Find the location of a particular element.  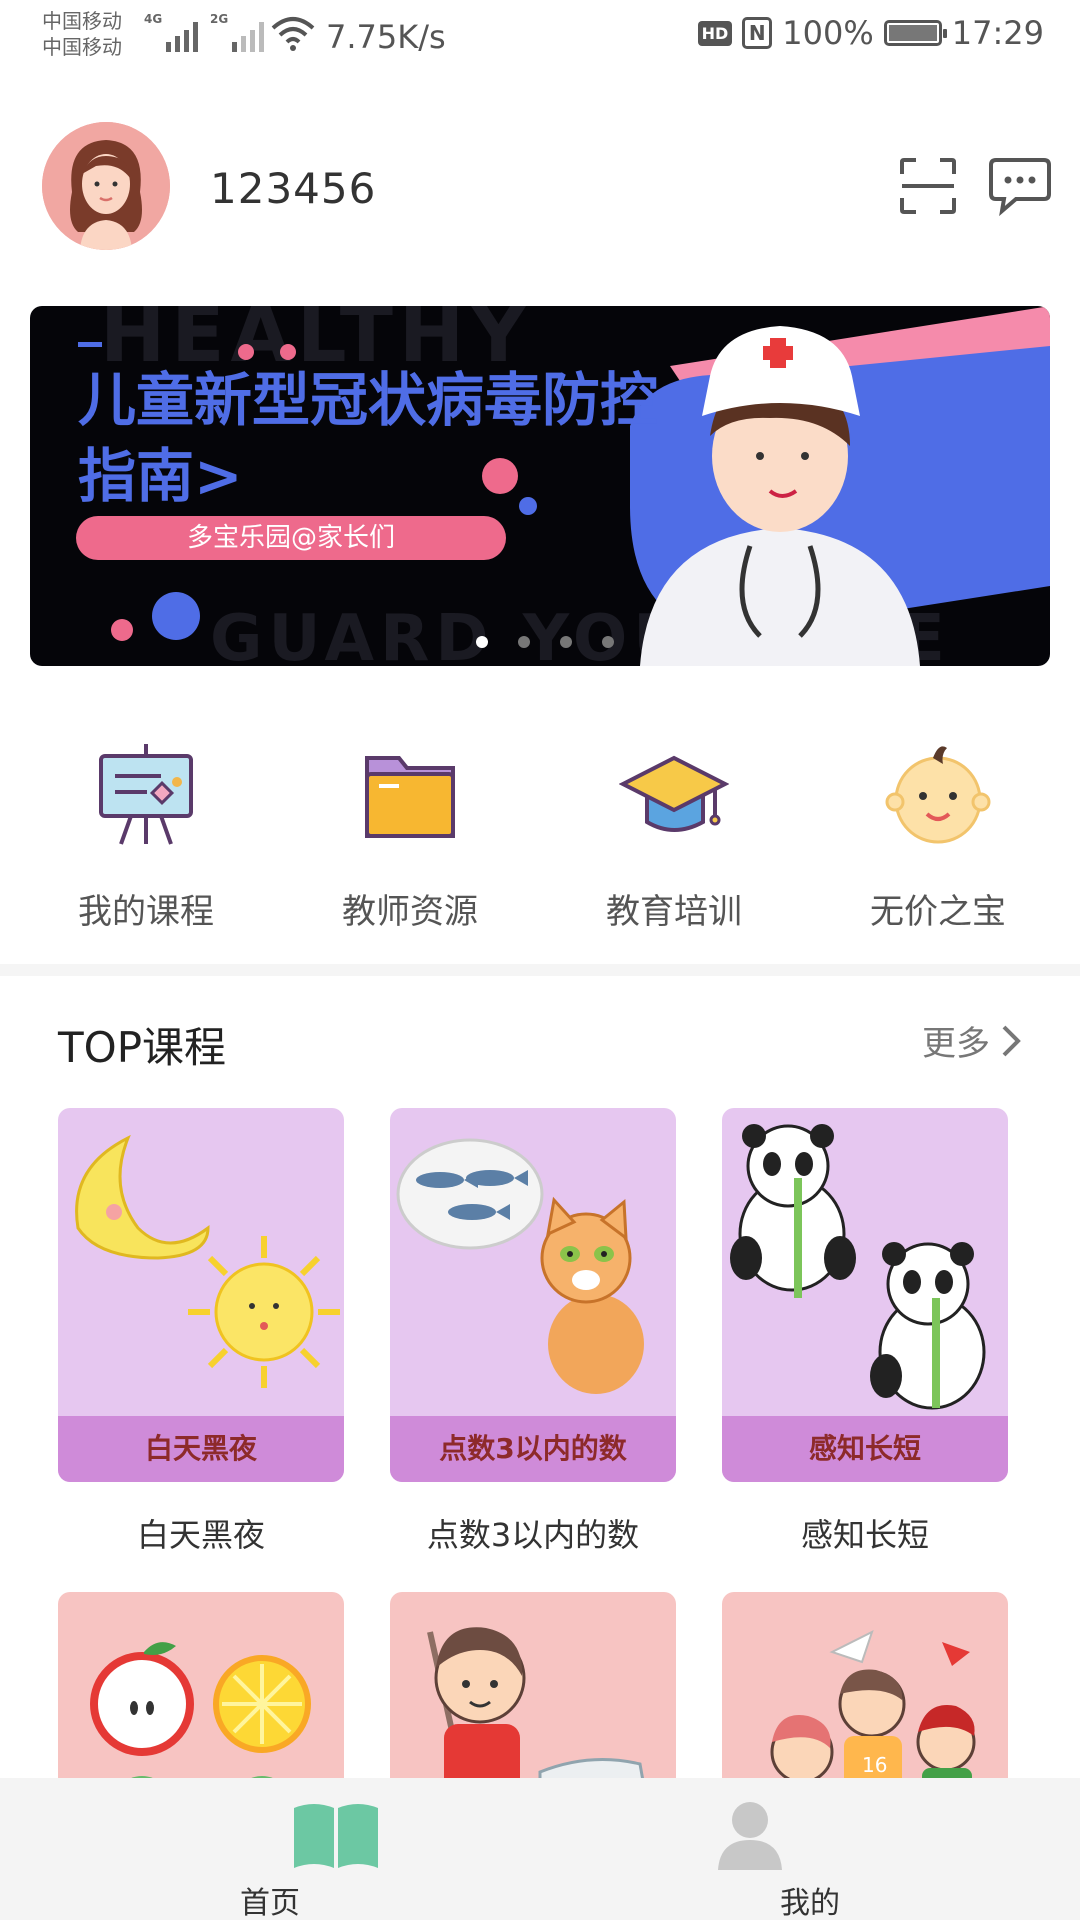

graduation-cap-icon is located at coordinates (674, 793).